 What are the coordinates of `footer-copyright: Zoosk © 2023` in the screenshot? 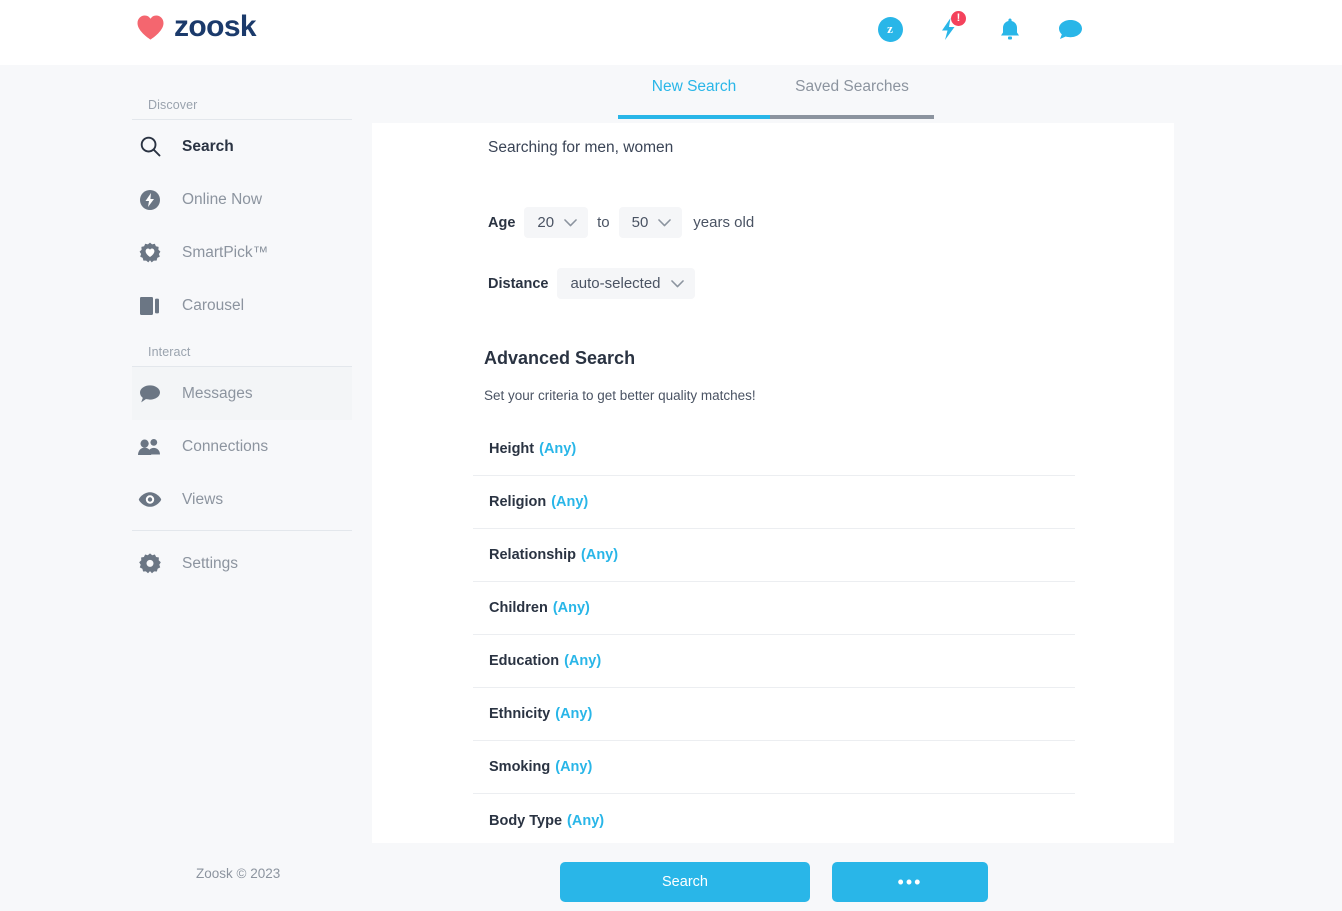 It's located at (238, 873).